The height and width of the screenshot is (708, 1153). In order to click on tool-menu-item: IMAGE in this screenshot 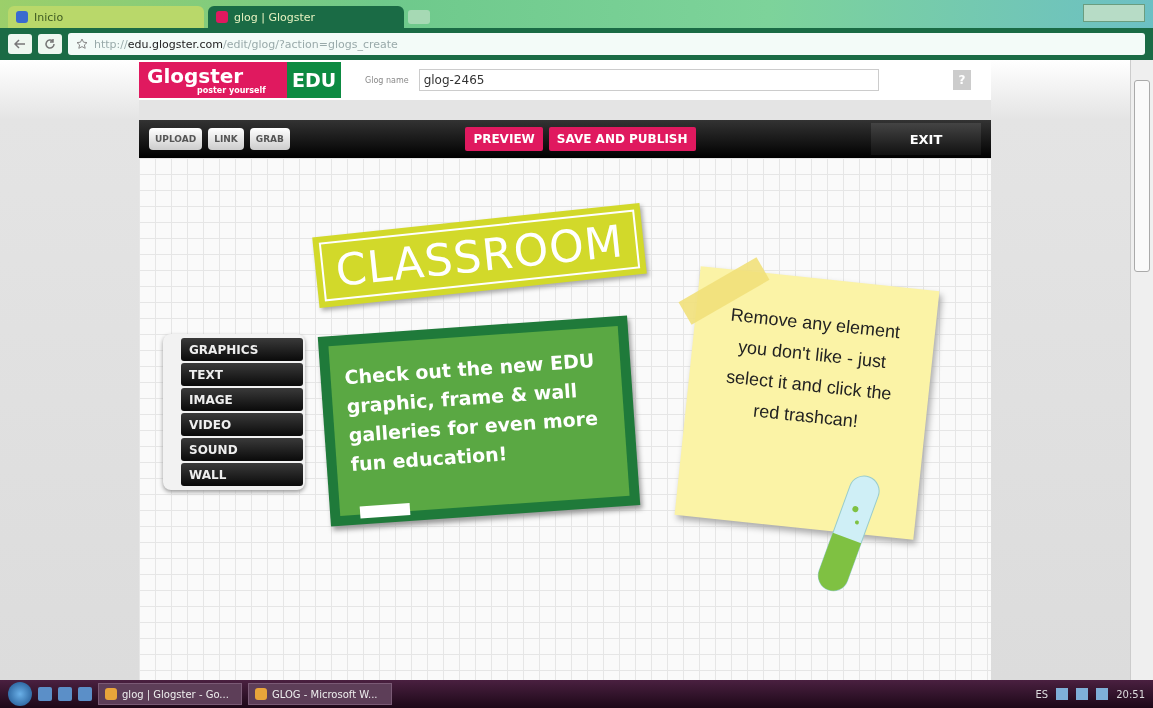, I will do `click(242, 399)`.